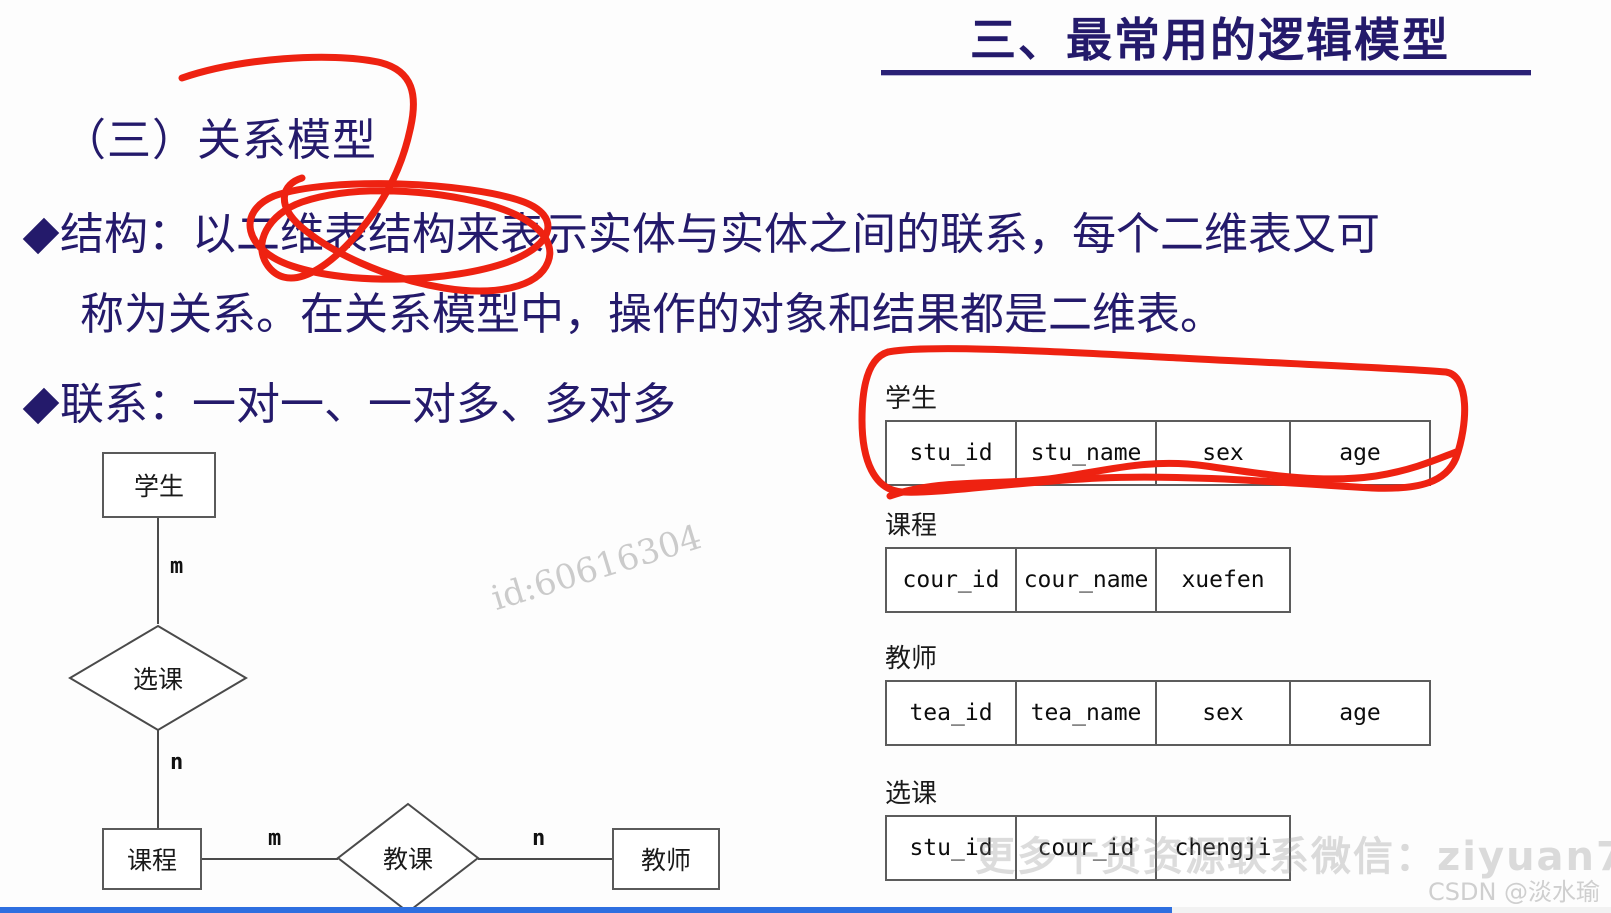 The height and width of the screenshot is (913, 1611). I want to click on relation-teacher: 教师 tea_id tea_name sex age, so click(1158, 692).